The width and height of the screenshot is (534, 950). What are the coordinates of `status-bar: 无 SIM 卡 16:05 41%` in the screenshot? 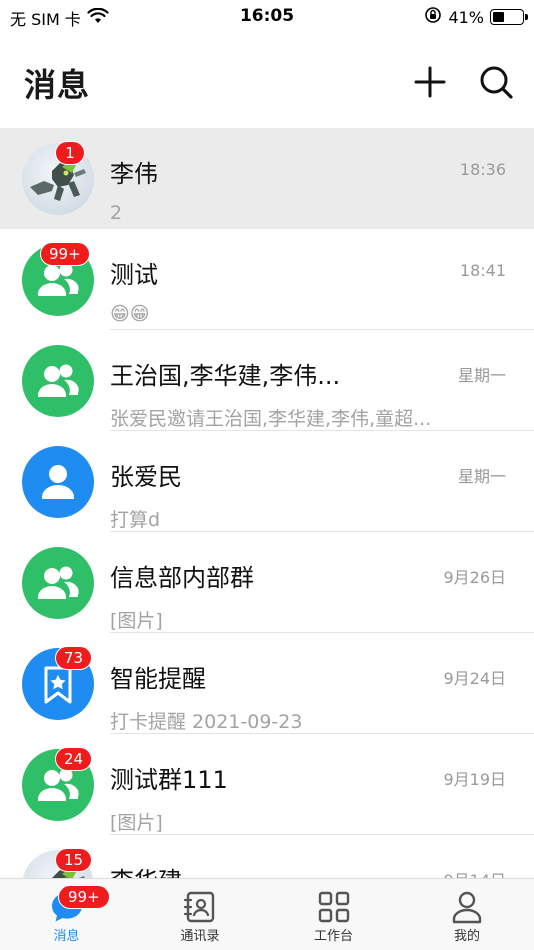 It's located at (267, 16).